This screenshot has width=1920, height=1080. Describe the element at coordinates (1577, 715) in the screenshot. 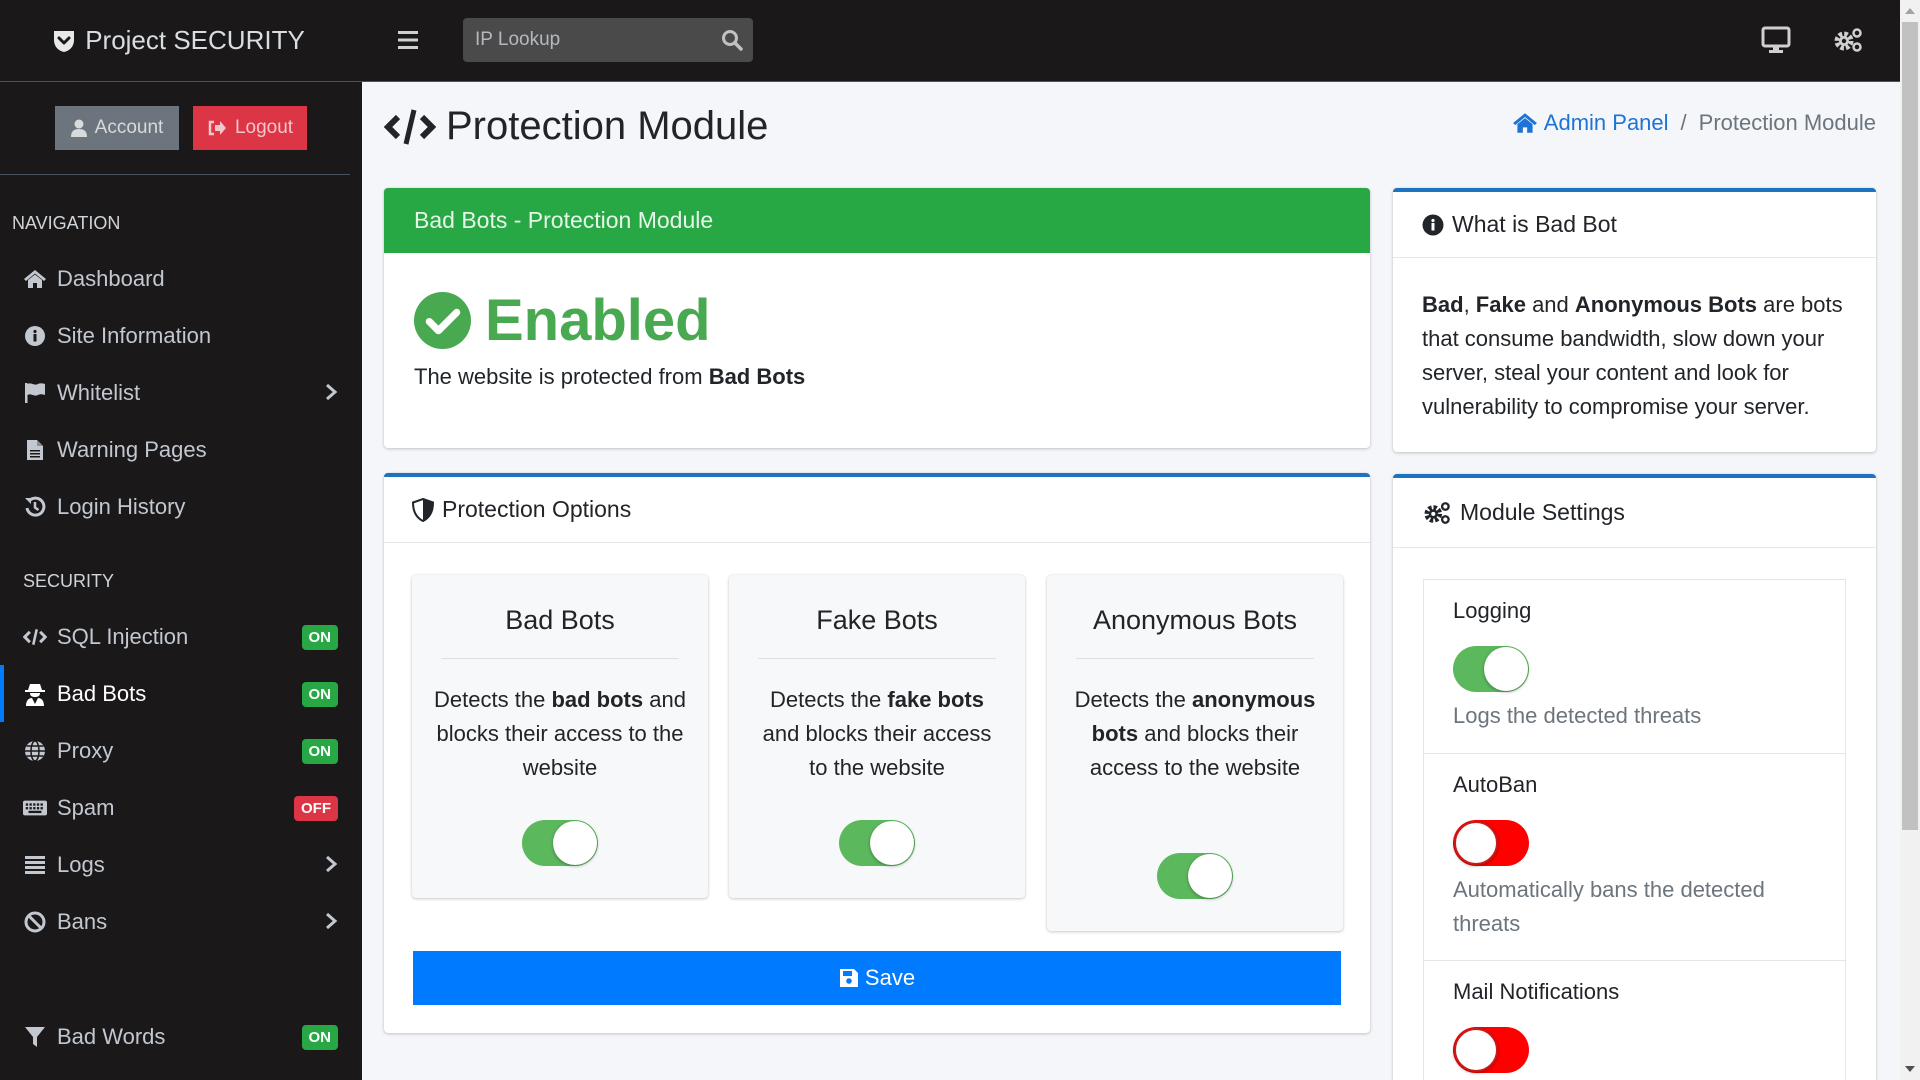

I see `setting-description: Logs the detected threats` at that location.